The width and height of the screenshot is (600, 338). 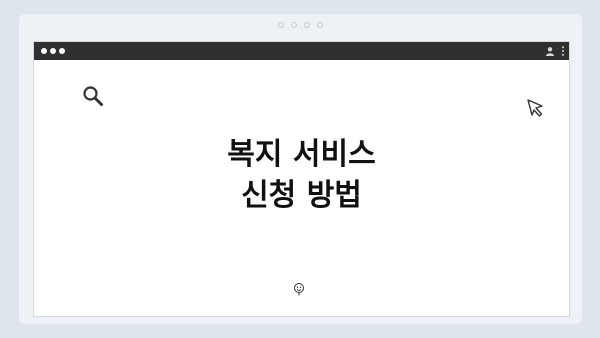 What do you see at coordinates (301, 51) in the screenshot?
I see `window-titlebar` at bounding box center [301, 51].